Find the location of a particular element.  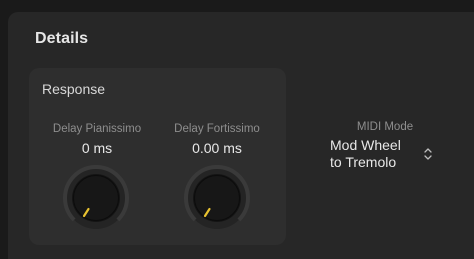

midi-mode-value: Mod Wheel to Tremolo is located at coordinates (375, 154).